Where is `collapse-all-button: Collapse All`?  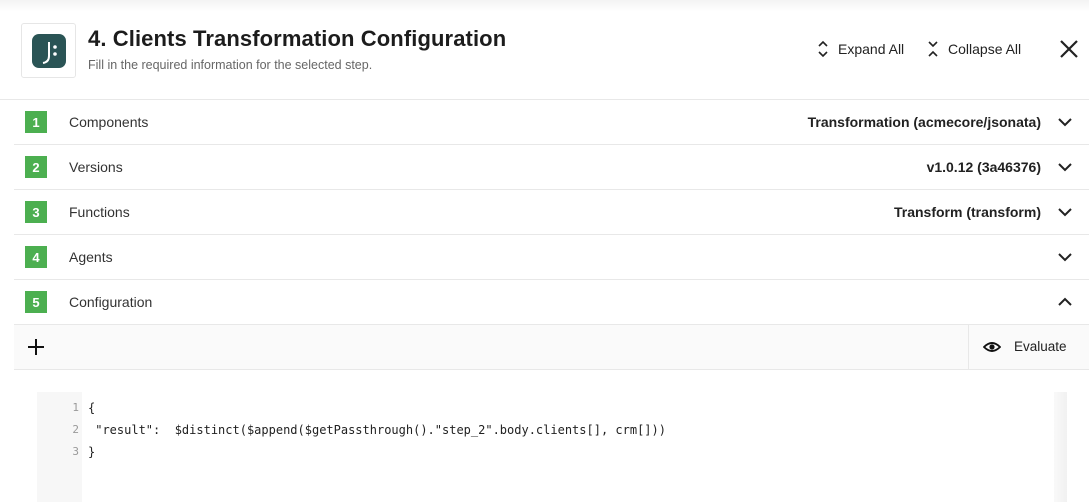 collapse-all-button: Collapse All is located at coordinates (973, 49).